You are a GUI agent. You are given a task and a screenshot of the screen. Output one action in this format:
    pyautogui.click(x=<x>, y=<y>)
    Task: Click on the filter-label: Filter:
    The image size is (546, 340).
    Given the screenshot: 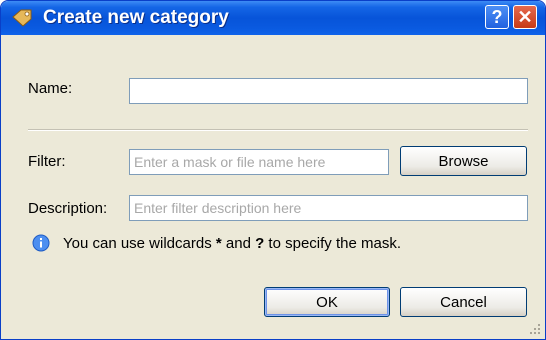 What is the action you would take?
    pyautogui.click(x=47, y=161)
    